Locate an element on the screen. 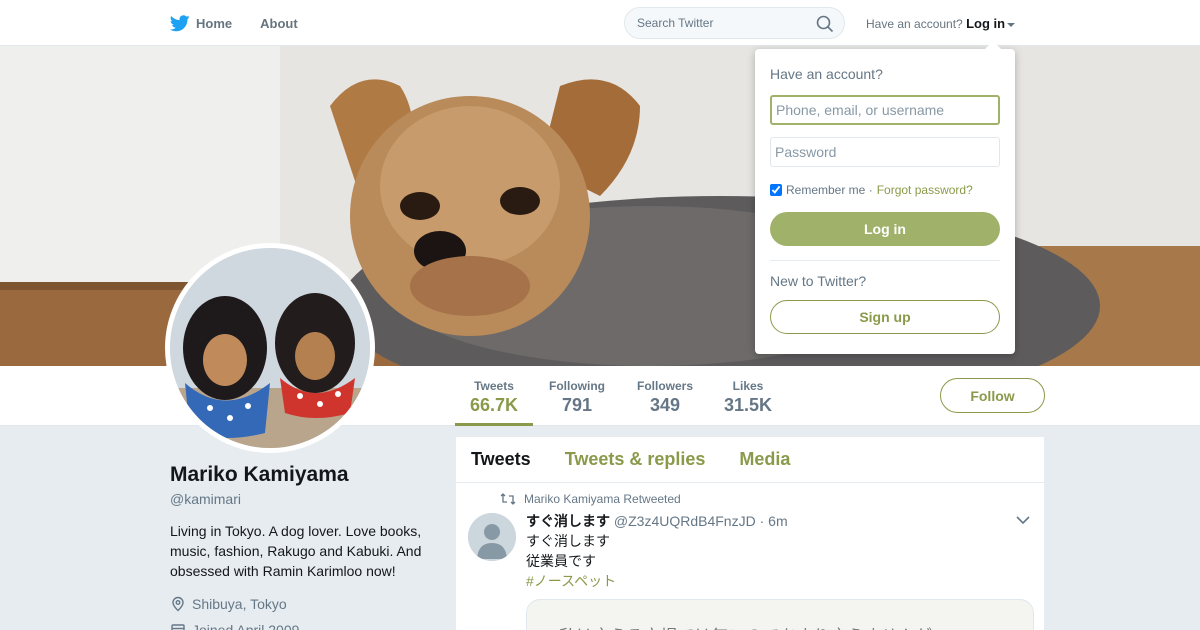 The height and width of the screenshot is (630, 1200). tweet-header: すぐ消します @Z3z4UQRdB4FnzJD · 6m is located at coordinates (657, 521).